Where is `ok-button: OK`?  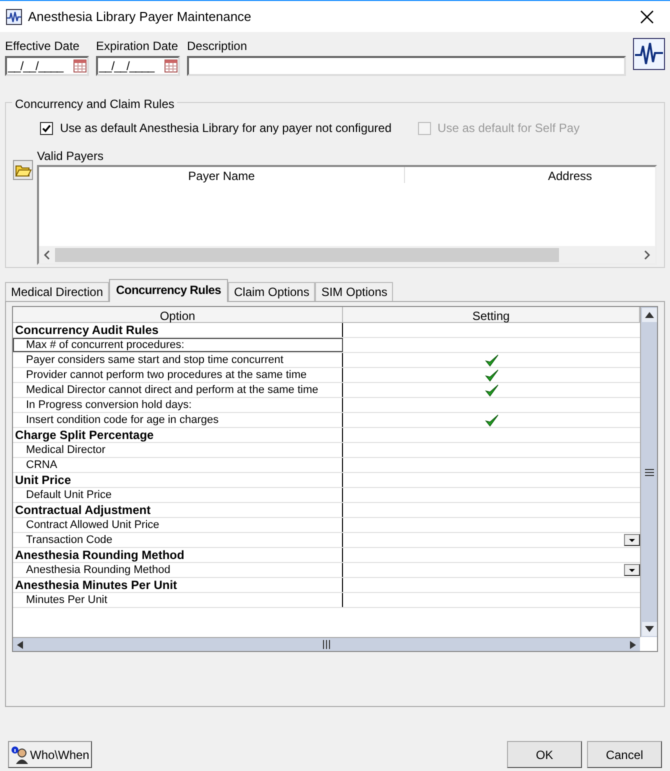 ok-button: OK is located at coordinates (544, 754).